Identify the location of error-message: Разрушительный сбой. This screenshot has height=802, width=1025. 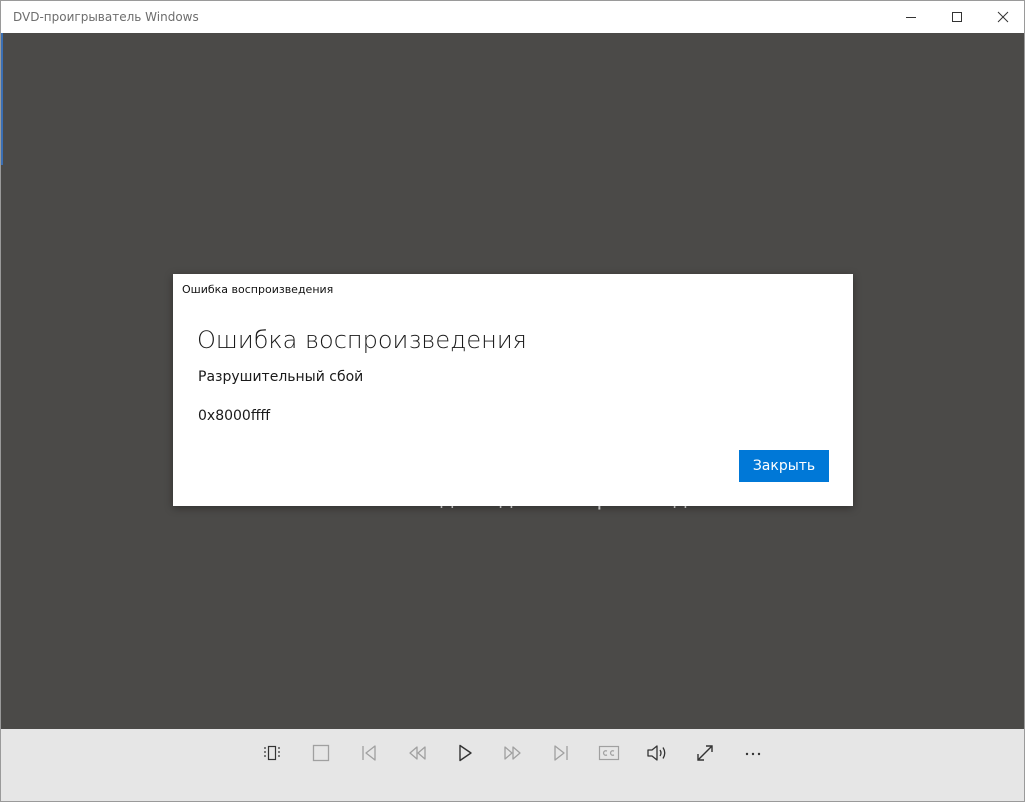
(281, 377).